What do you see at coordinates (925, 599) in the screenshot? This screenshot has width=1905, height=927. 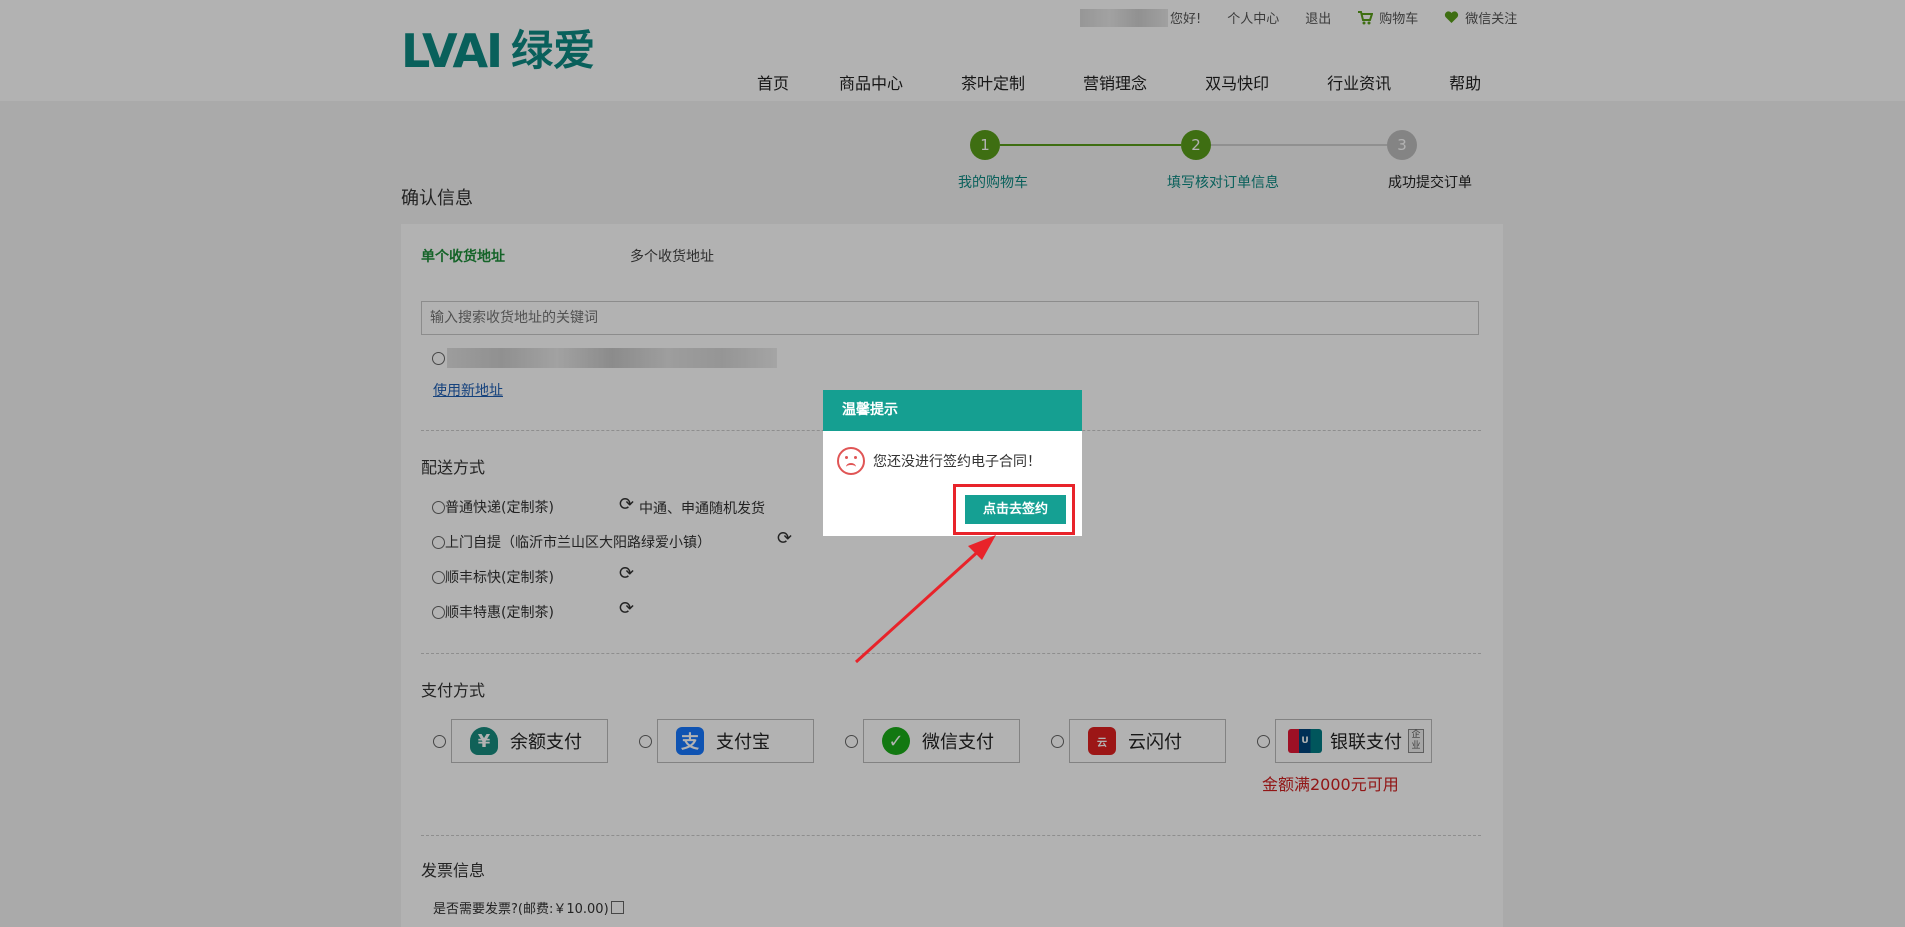 I see `annotation-arrow-icon` at bounding box center [925, 599].